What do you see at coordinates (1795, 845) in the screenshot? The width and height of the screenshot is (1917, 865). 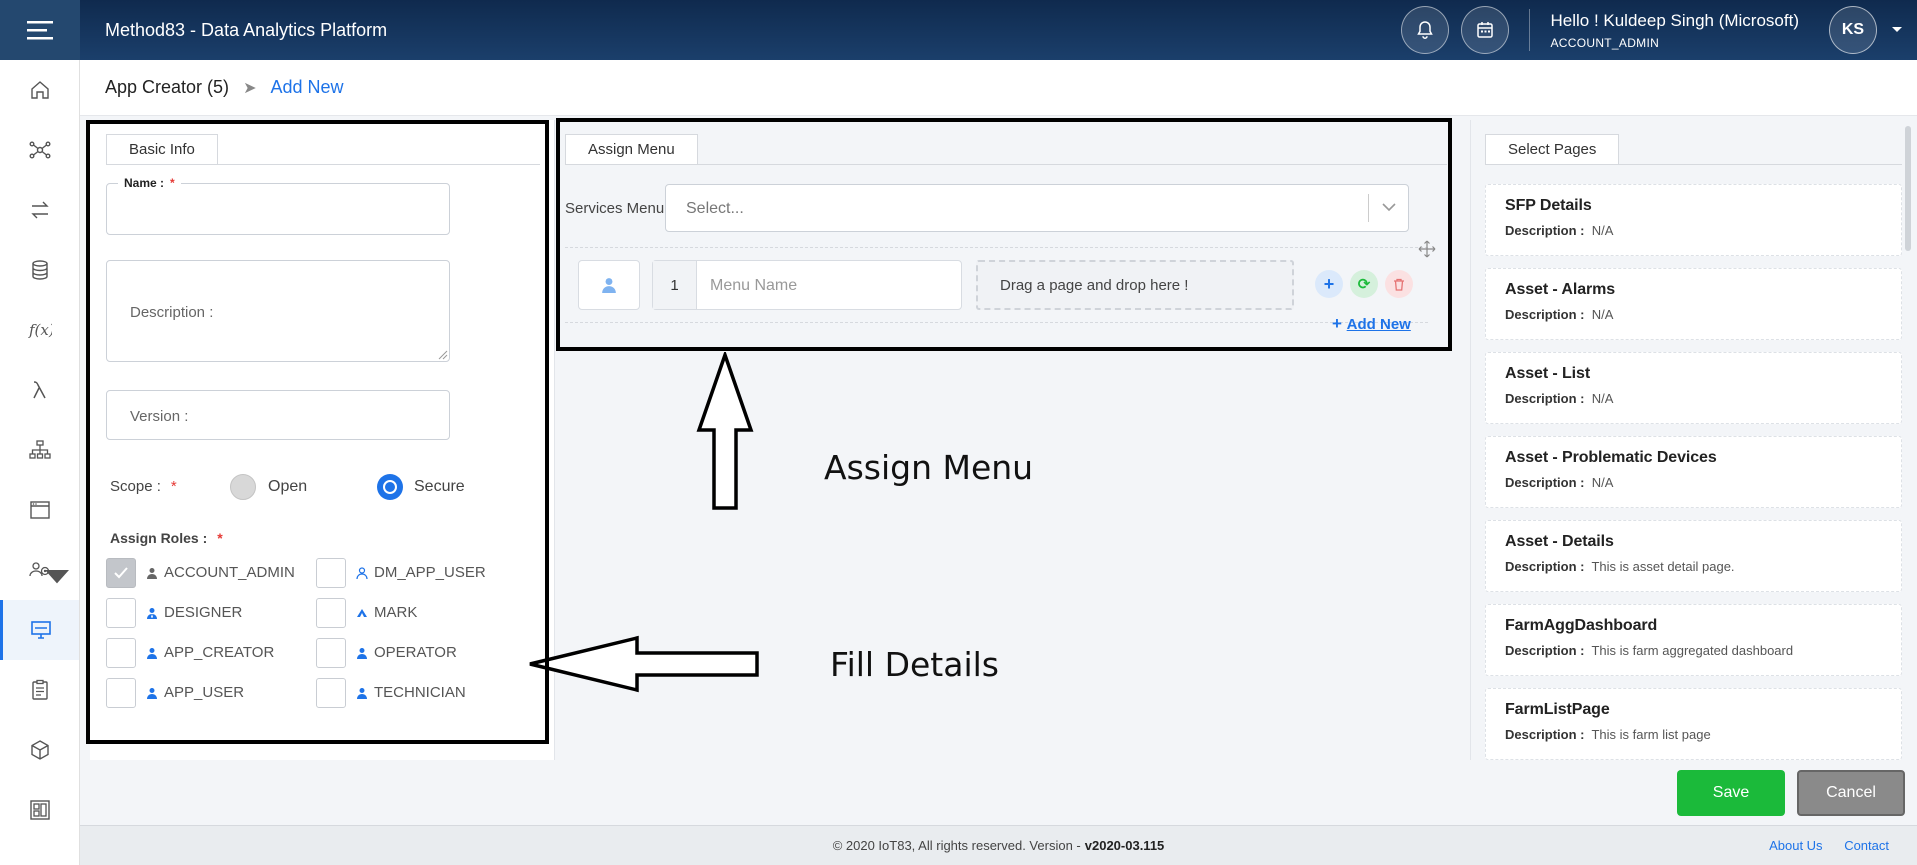 I see `about-us-link: About Us` at bounding box center [1795, 845].